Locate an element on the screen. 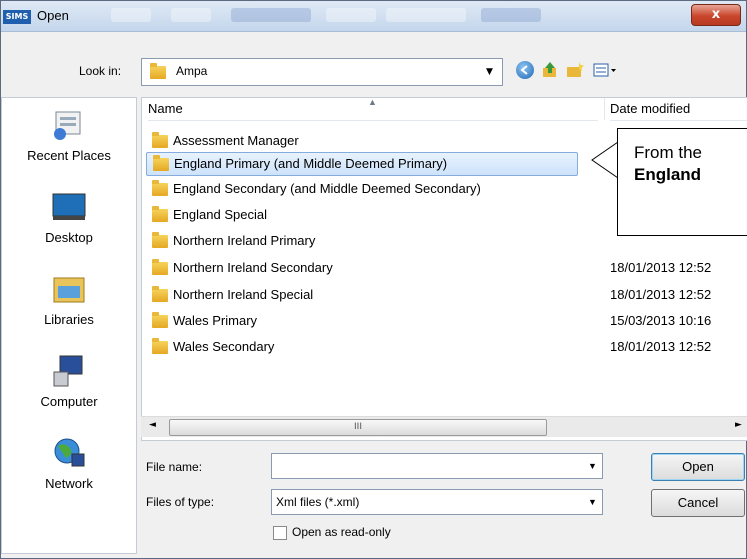 The height and width of the screenshot is (559, 747). list-item: Northern Ireland Special is located at coordinates (366, 295).